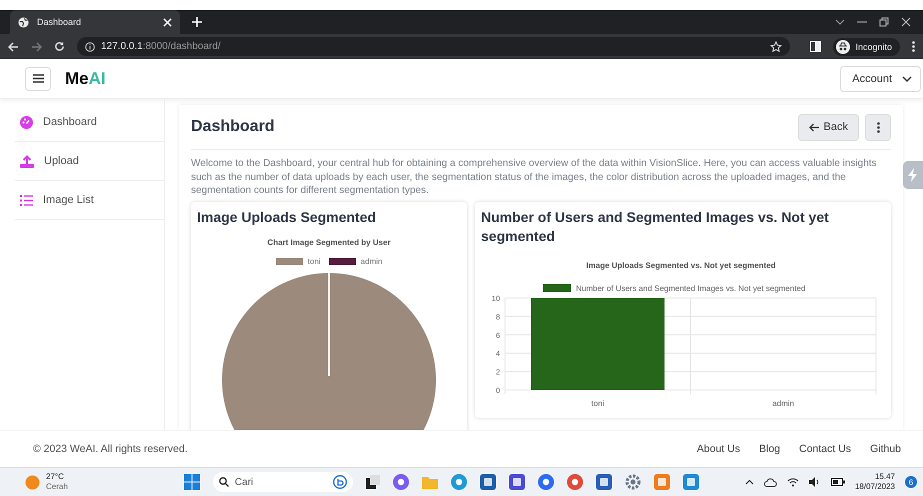 This screenshot has height=496, width=923. I want to click on left-arrow-icon, so click(813, 127).